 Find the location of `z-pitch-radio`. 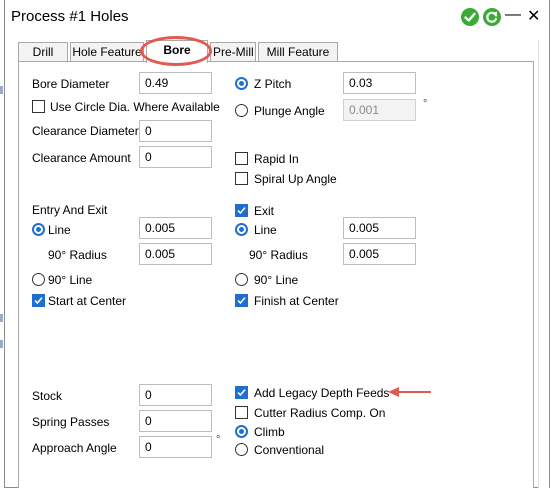

z-pitch-radio is located at coordinates (241, 83).